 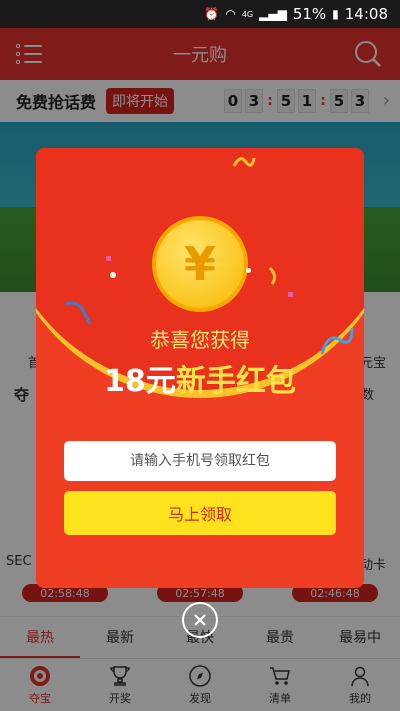 I want to click on close-modal-button, so click(x=200, y=620).